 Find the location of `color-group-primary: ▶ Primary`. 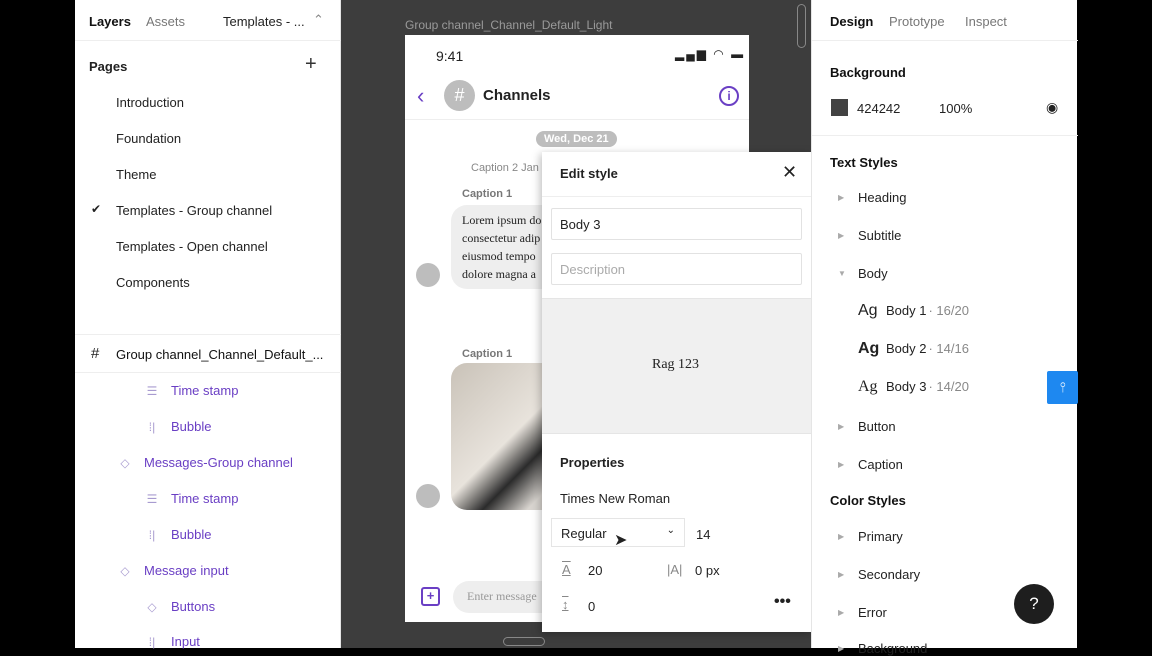

color-group-primary: ▶ Primary is located at coordinates (870, 536).